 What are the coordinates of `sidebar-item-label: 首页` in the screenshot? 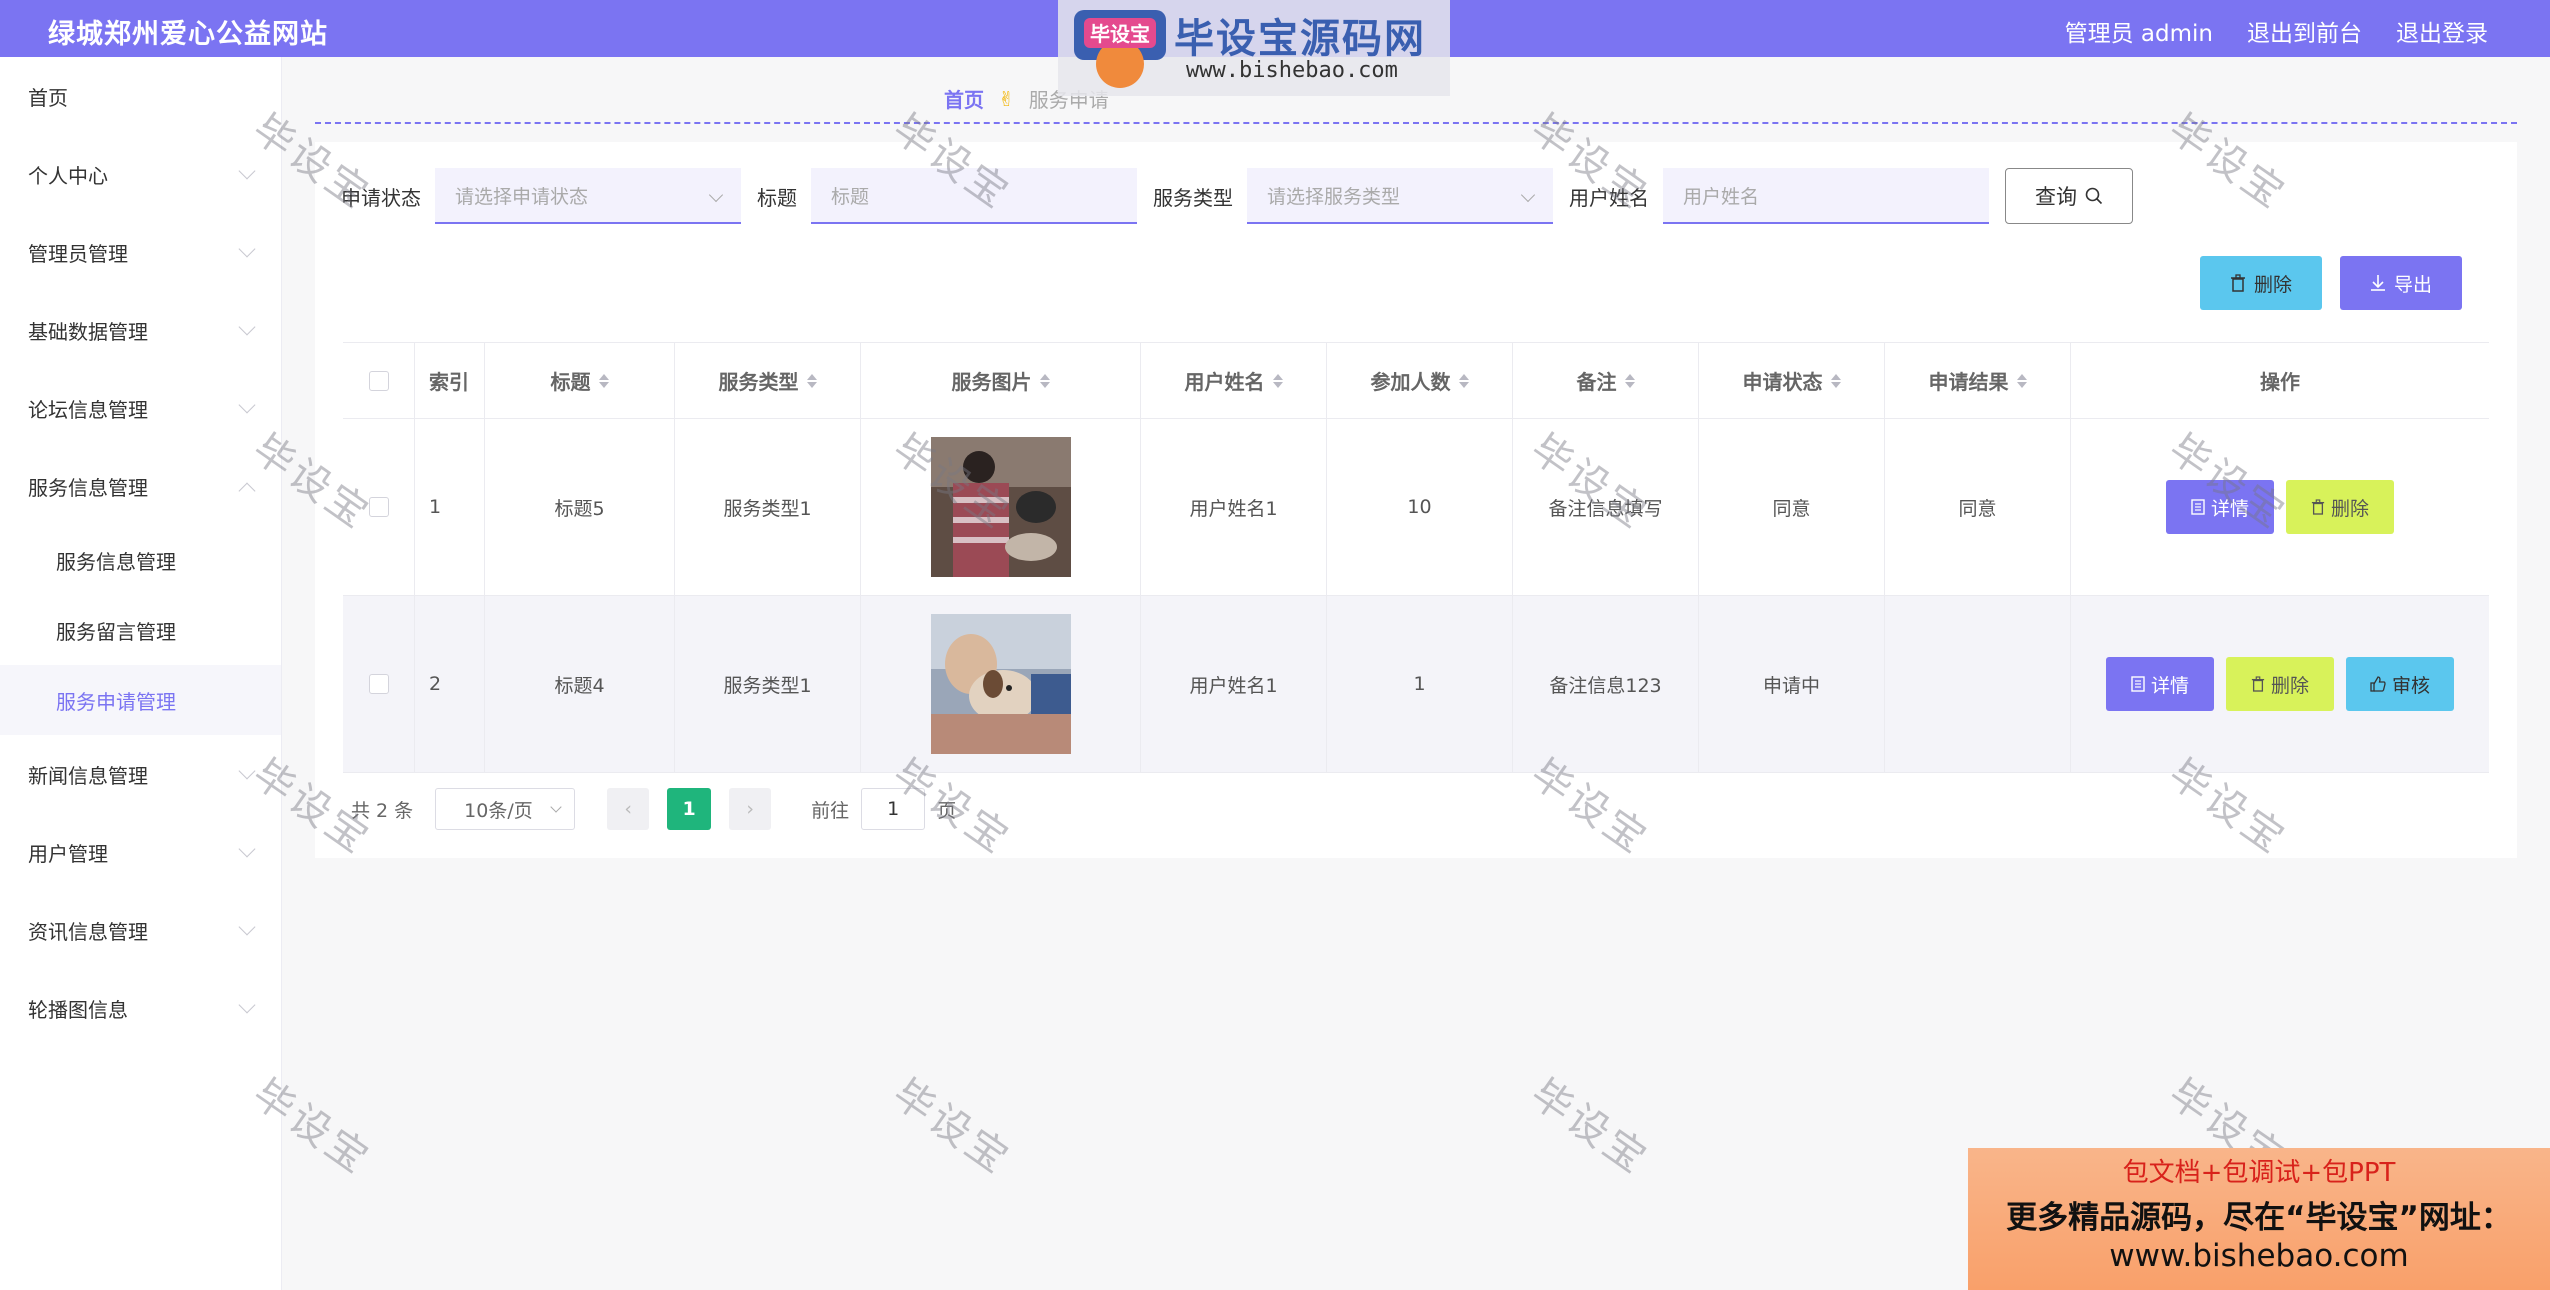 It's located at (48, 97).